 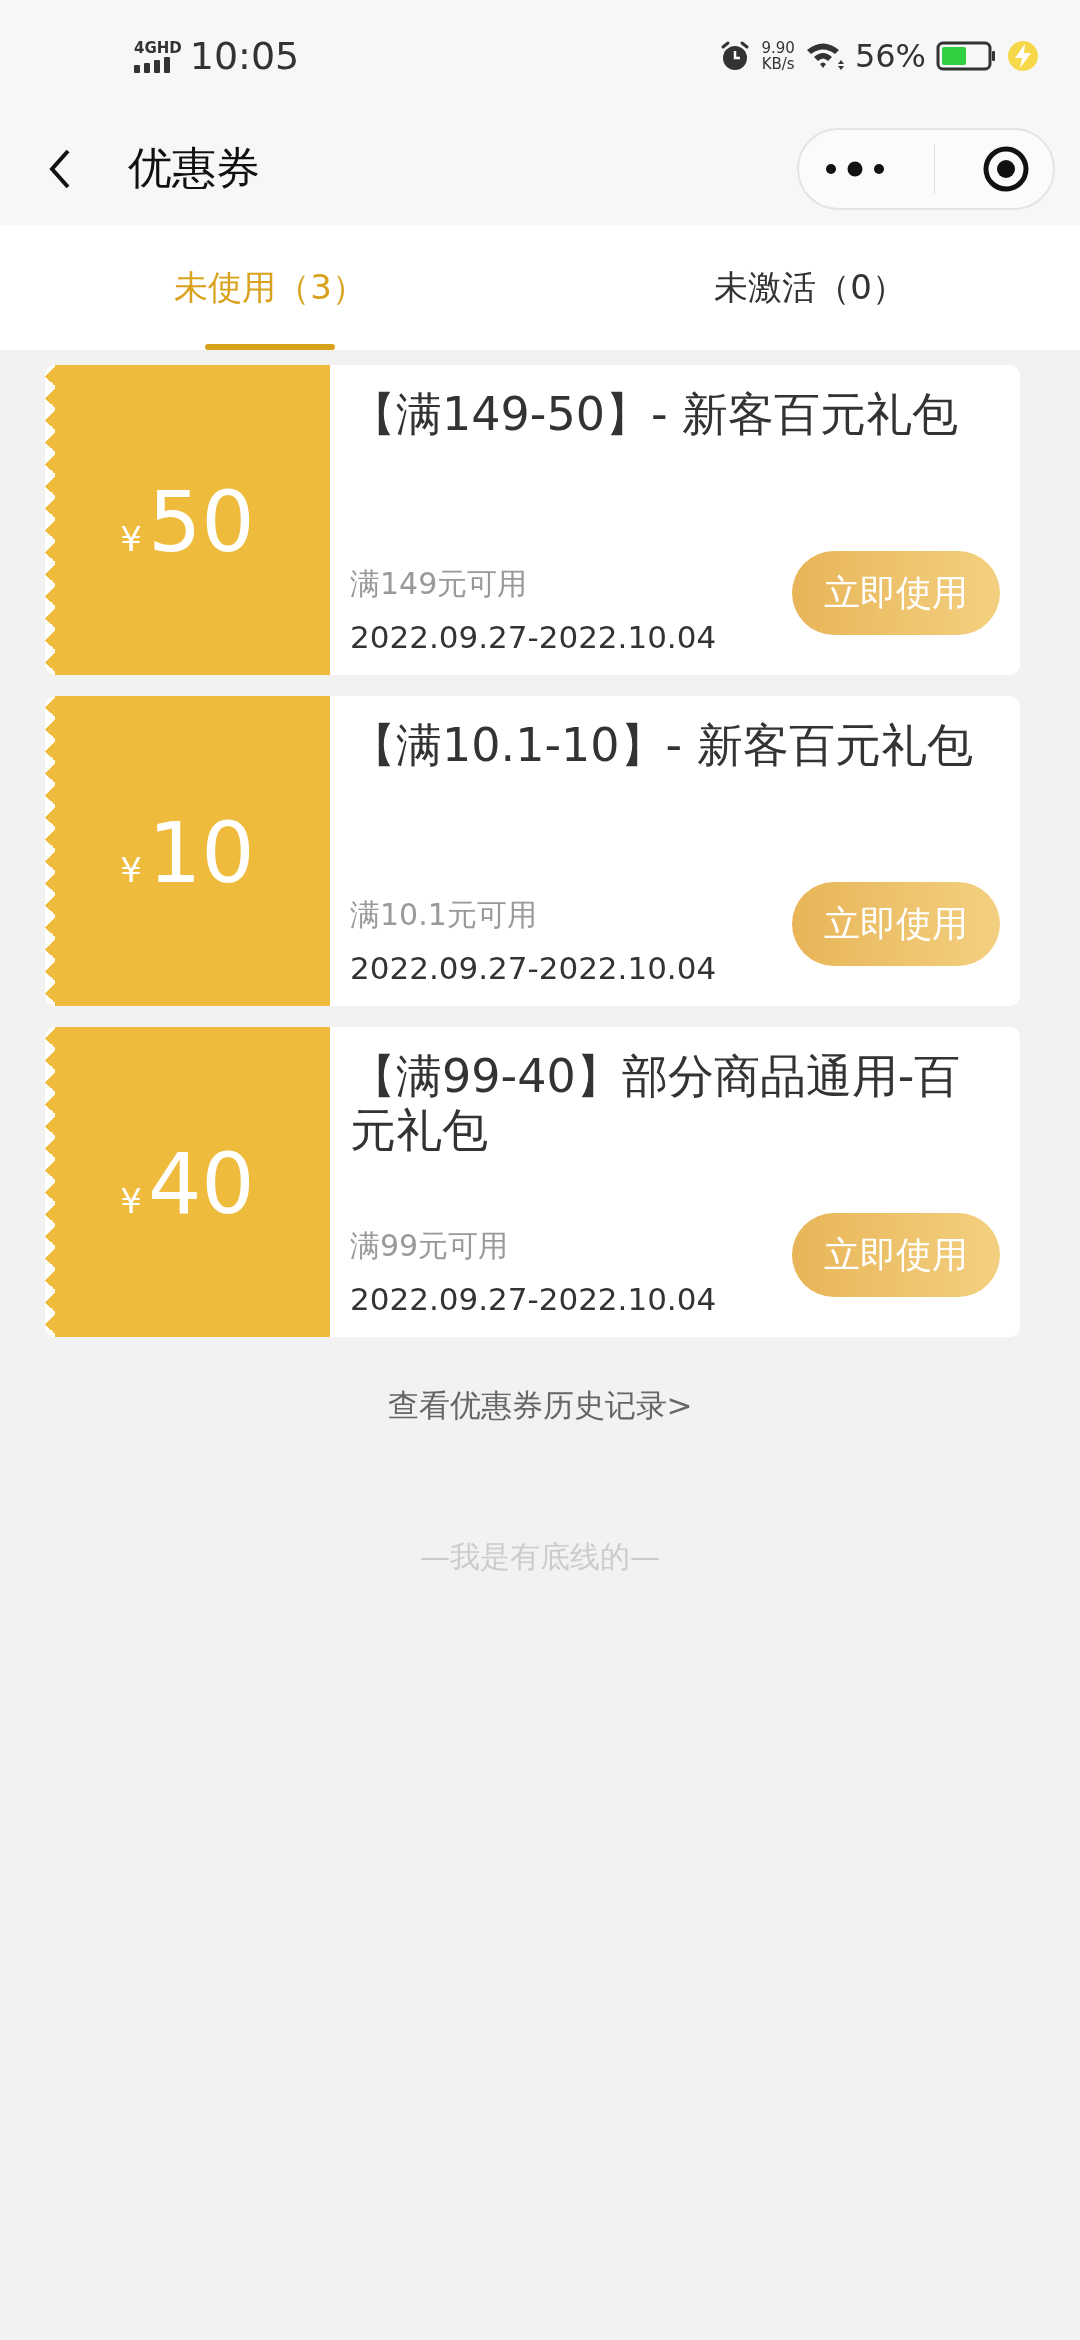 I want to click on coupon-title: 【满99-40】部分商品通用-百元礼包, so click(x=656, y=1103).